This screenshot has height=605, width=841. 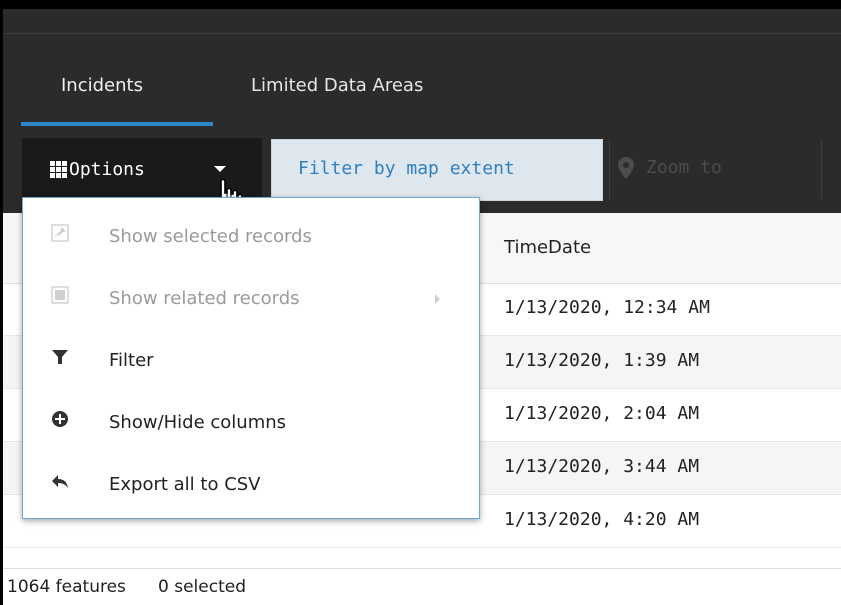 I want to click on menu-item-show-related-records: Show related records, so click(x=251, y=297).